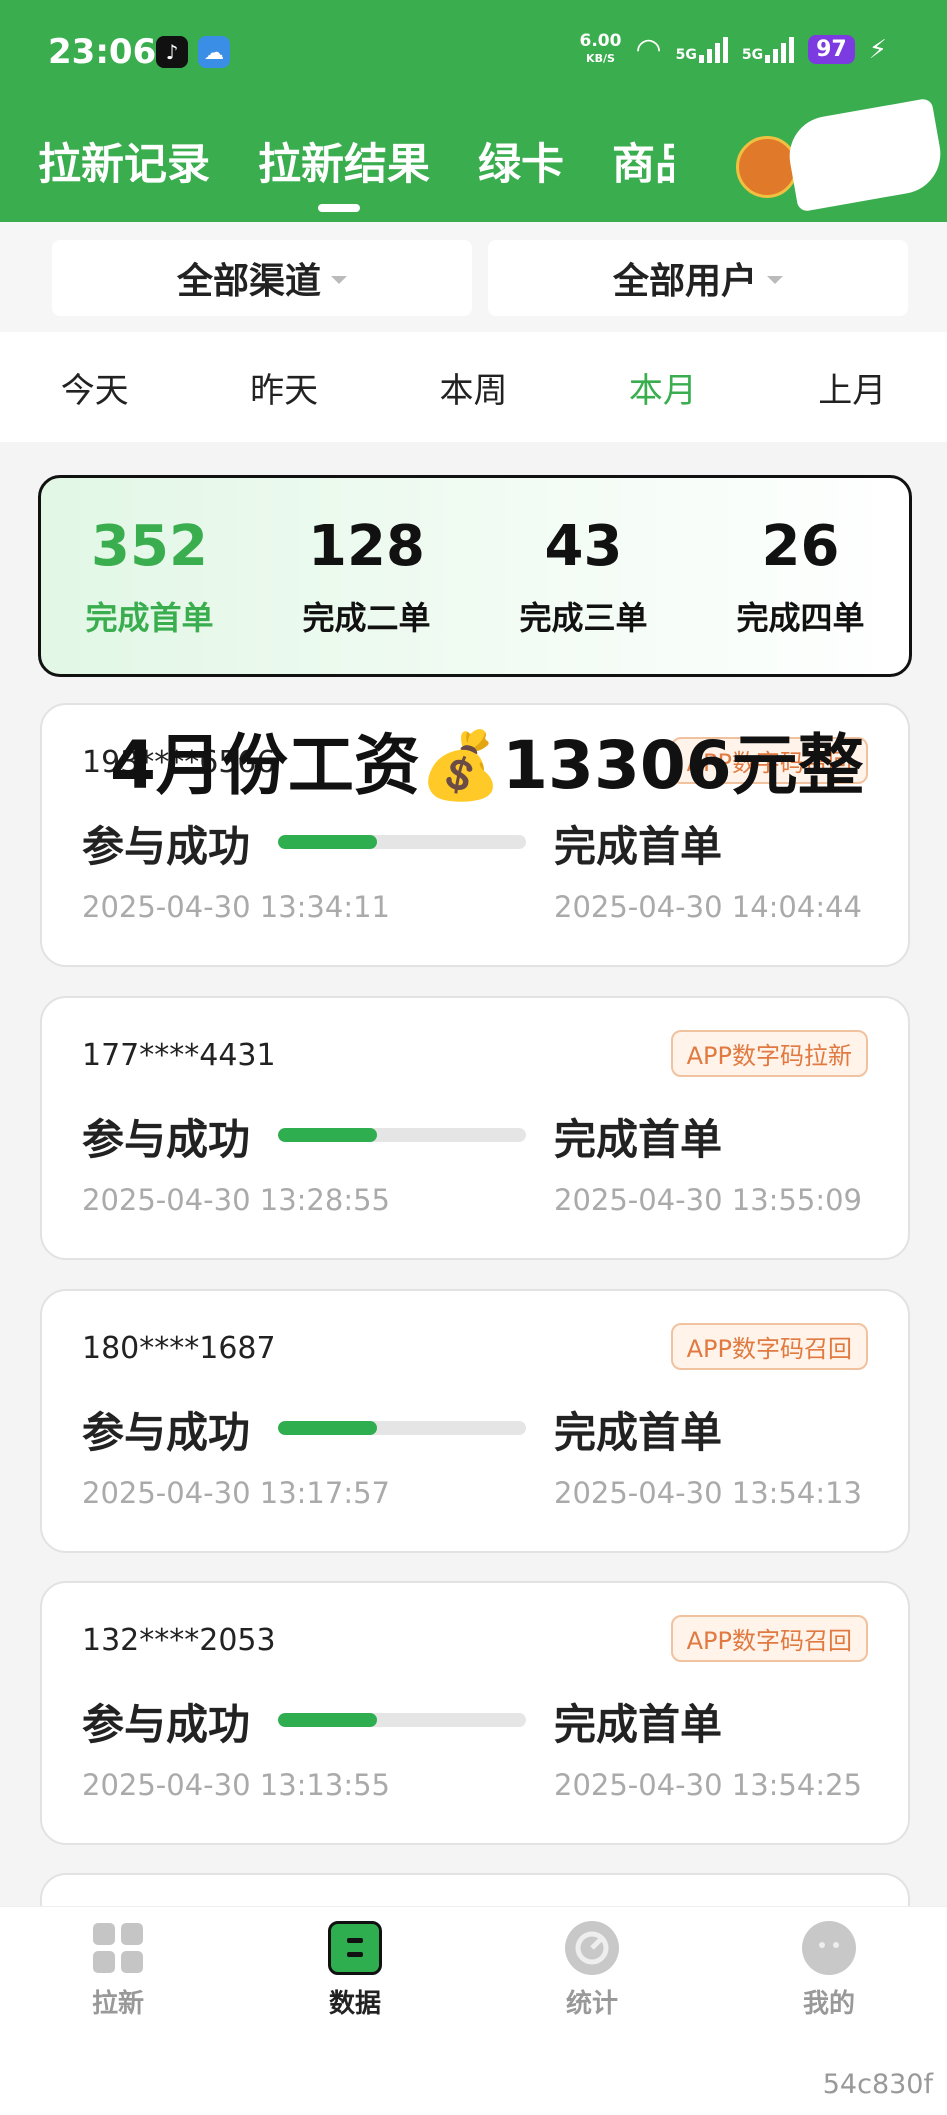 This screenshot has height=2115, width=947. I want to click on record-time-completed: 2025-04-30 13:54:13, so click(708, 1493).